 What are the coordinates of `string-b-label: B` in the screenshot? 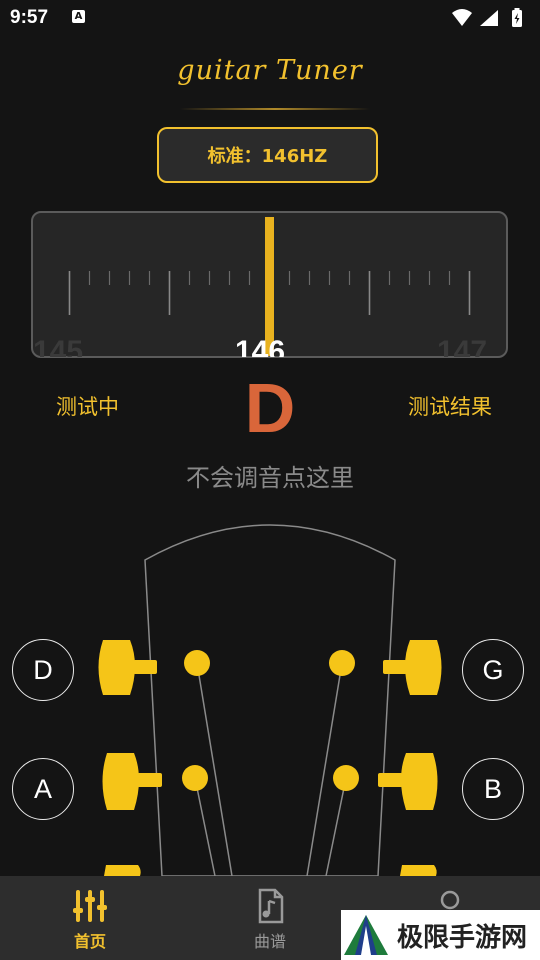 It's located at (492, 788).